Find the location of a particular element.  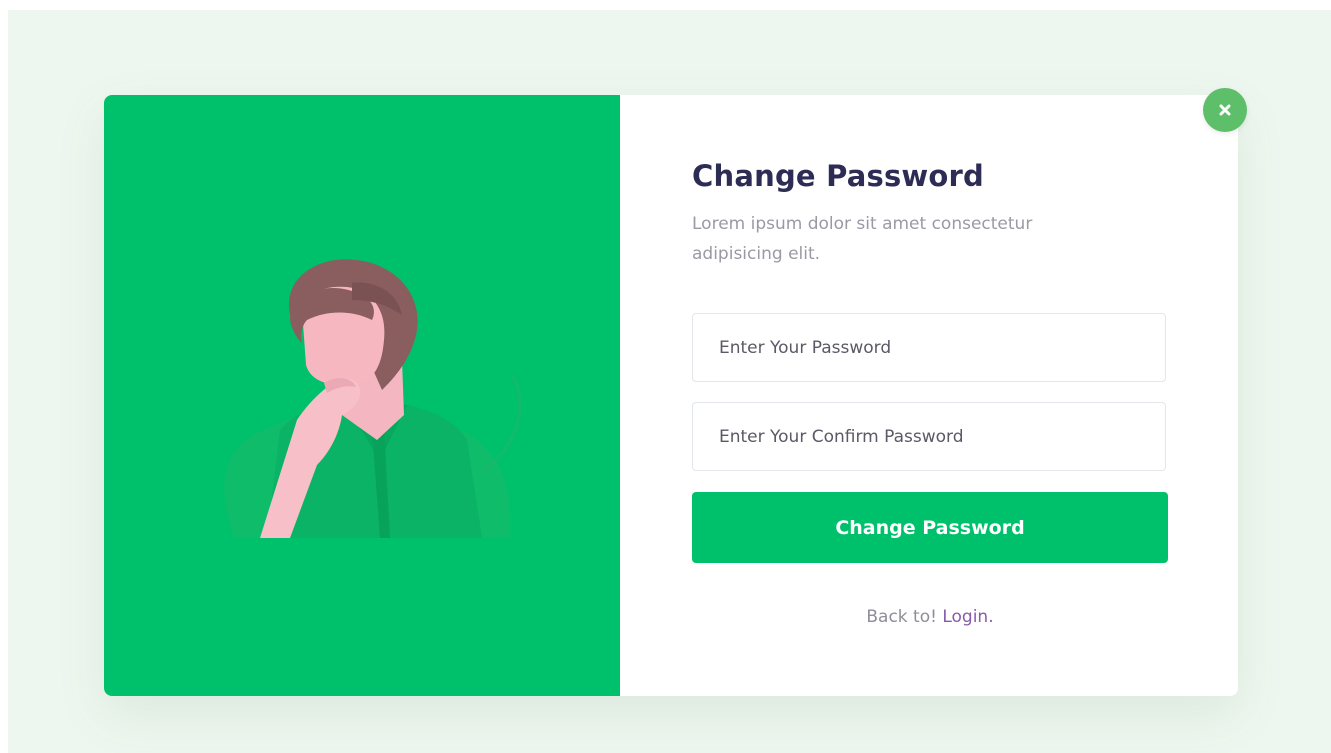

close-icon is located at coordinates (1225, 110).